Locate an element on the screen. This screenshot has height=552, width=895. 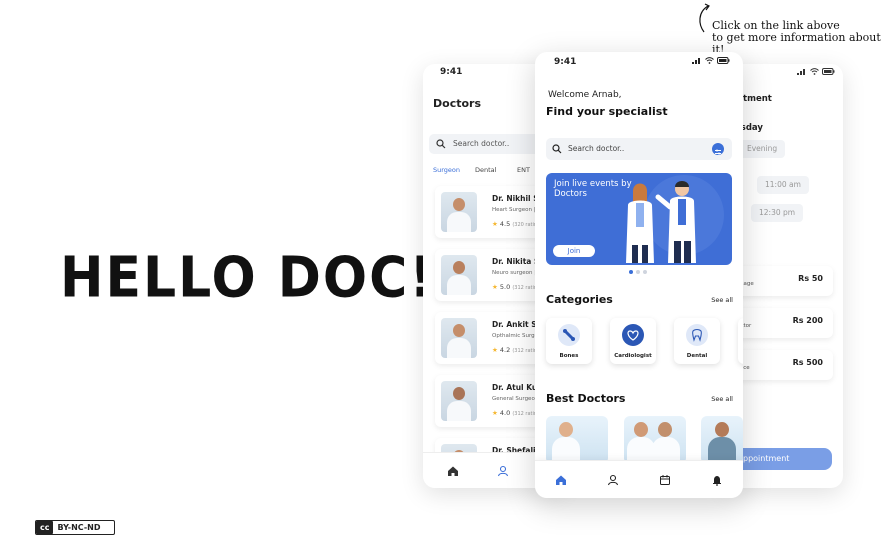
slot-1230: 12:30 pm is located at coordinates (777, 213).